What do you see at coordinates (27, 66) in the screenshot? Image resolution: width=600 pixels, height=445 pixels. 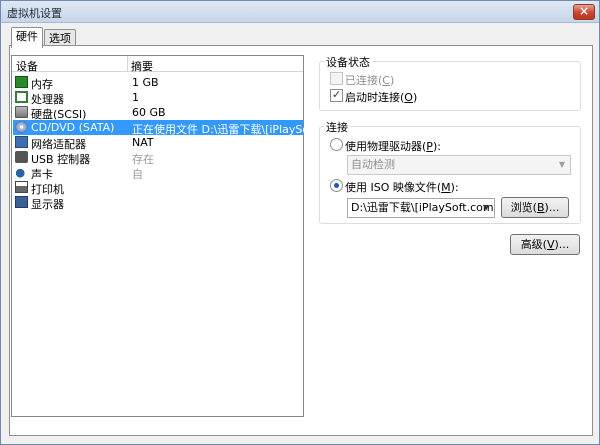 I see `column-header-device: 设备` at bounding box center [27, 66].